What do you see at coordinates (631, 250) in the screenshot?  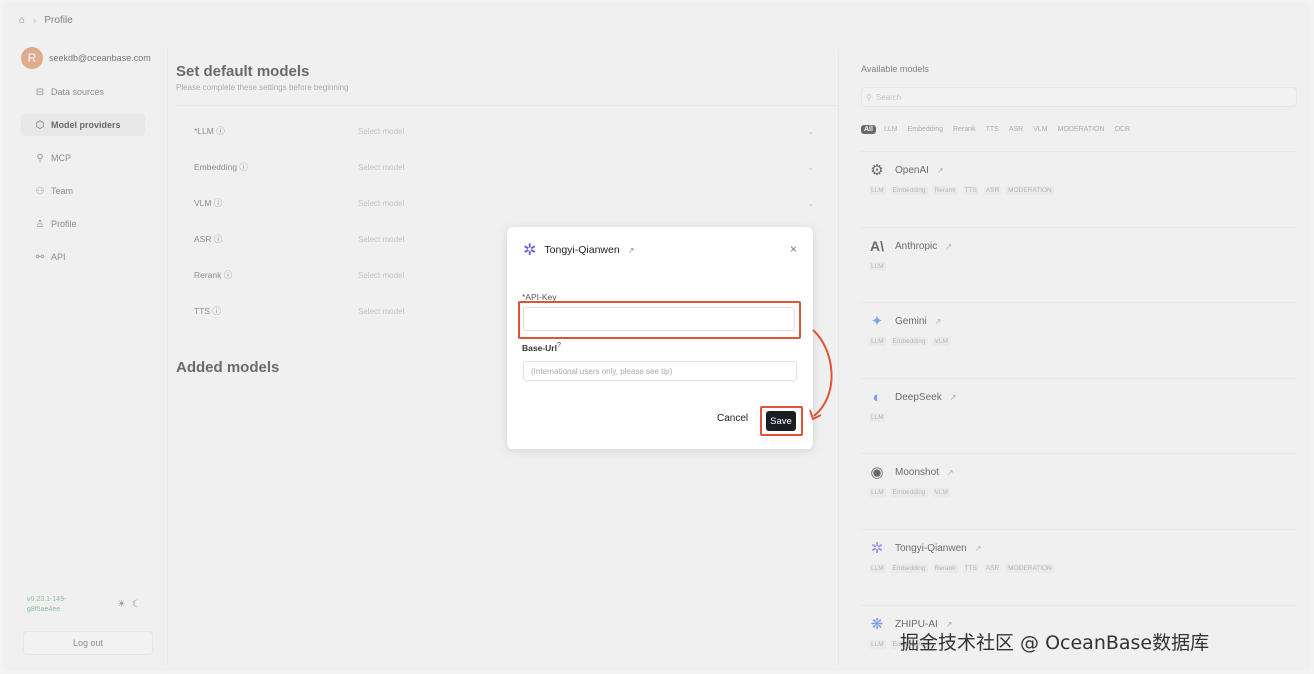 I see `external-link-icon: ↗` at bounding box center [631, 250].